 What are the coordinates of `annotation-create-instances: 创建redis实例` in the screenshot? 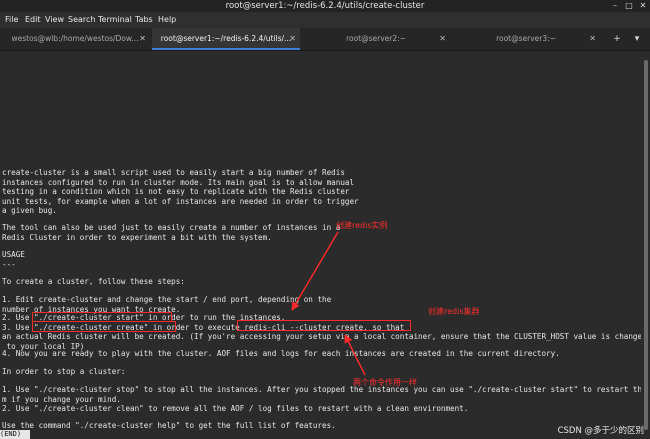 It's located at (362, 225).